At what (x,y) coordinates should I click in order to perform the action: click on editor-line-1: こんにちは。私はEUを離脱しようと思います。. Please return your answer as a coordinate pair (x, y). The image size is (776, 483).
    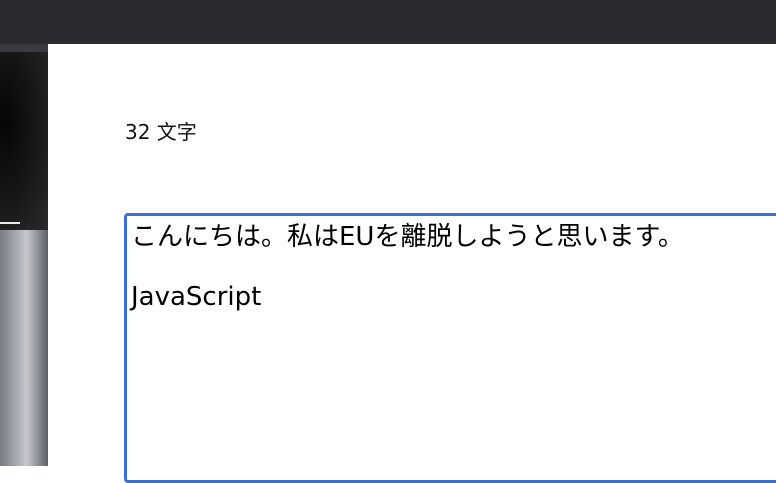
    Looking at the image, I should click on (453, 237).